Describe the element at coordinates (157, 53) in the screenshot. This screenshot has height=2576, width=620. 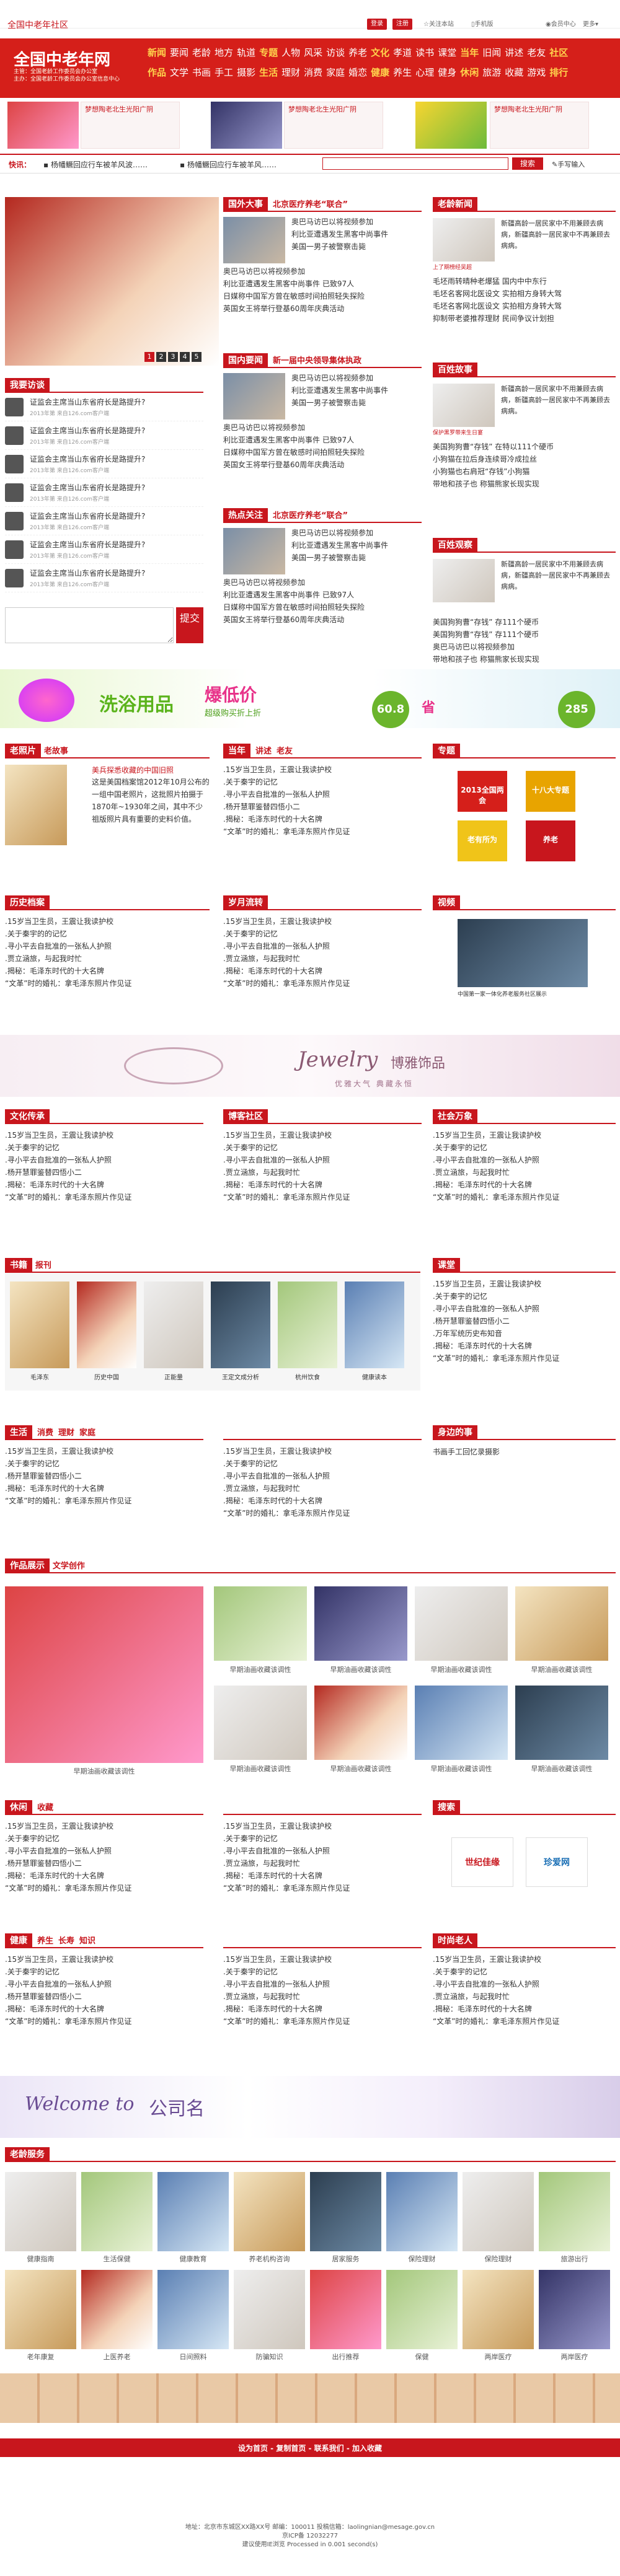
I see `nav-group-row1-0: 新闻` at that location.